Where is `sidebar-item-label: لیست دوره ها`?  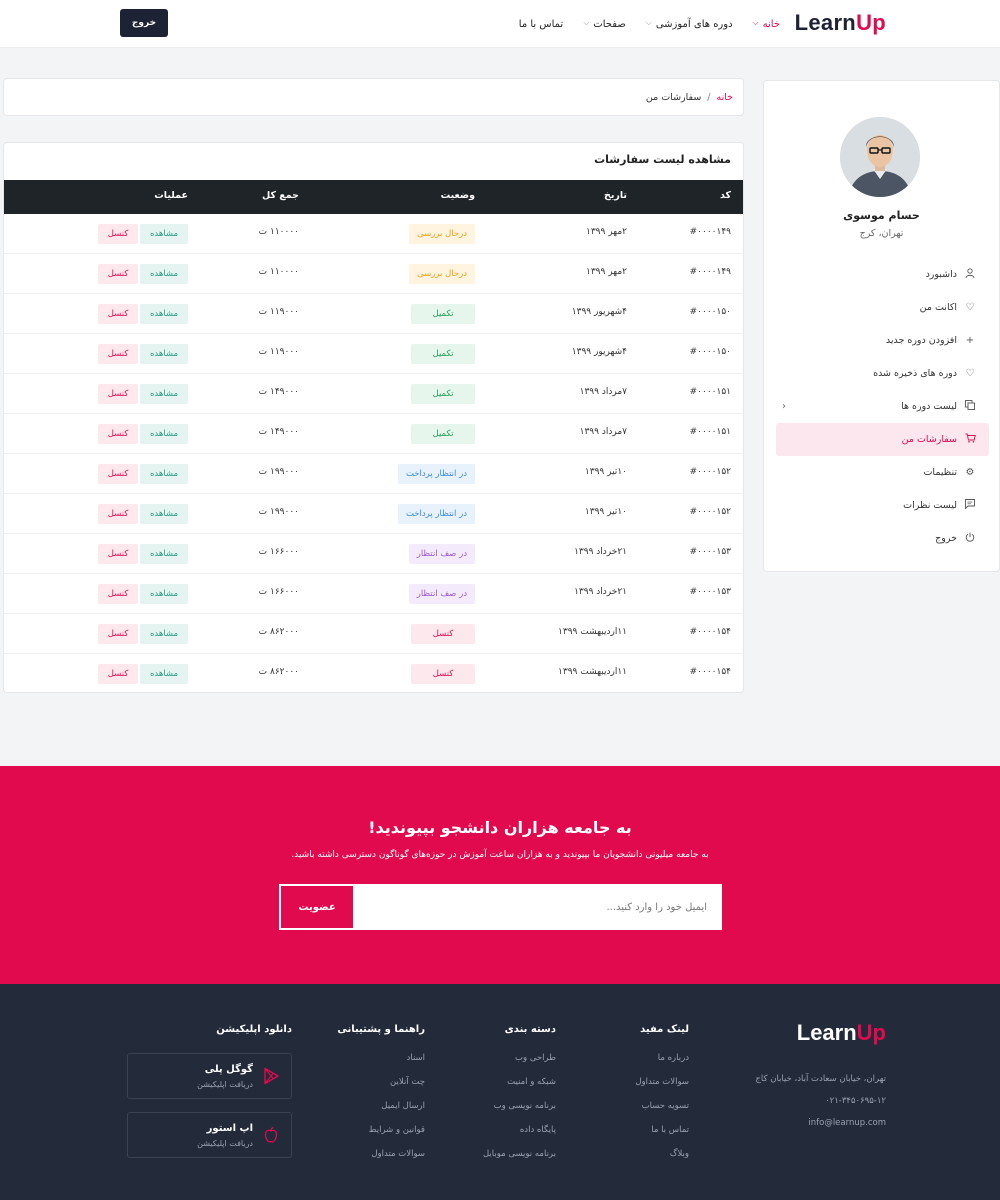
sidebar-item-label: لیست دوره ها is located at coordinates (929, 406).